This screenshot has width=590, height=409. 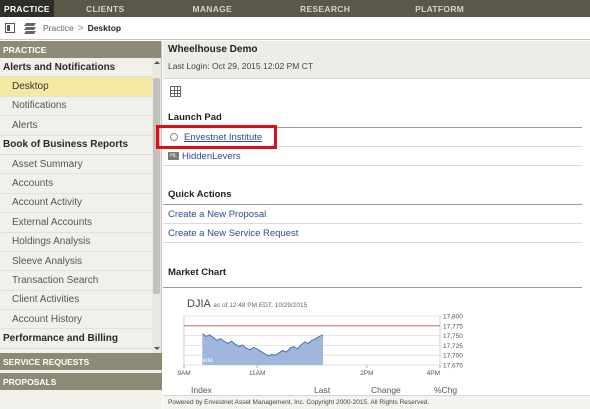 I want to click on chart-x-tick-label: 9AM, so click(x=183, y=373).